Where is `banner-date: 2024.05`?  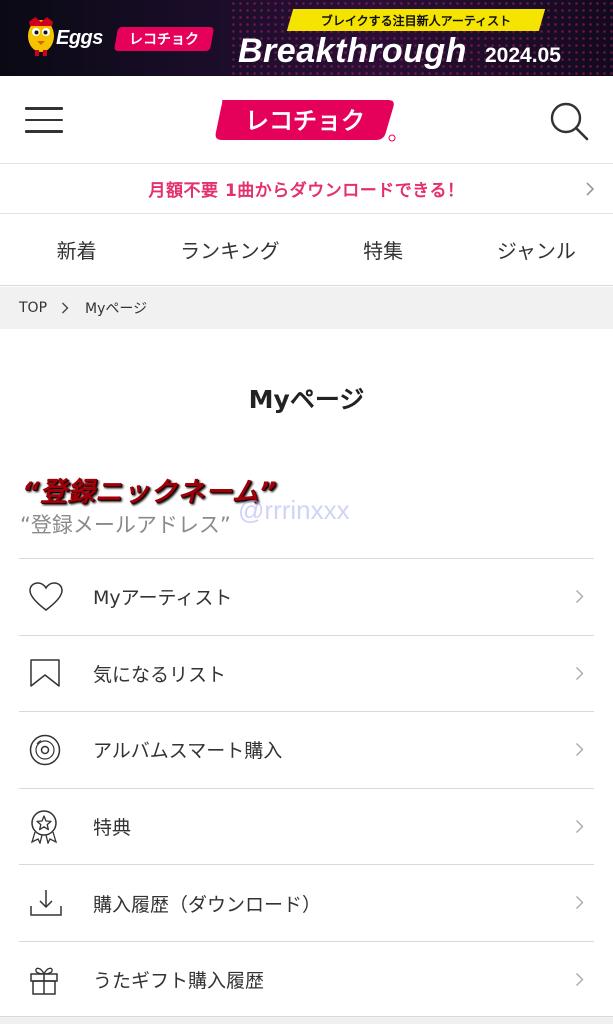
banner-date: 2024.05 is located at coordinates (523, 55).